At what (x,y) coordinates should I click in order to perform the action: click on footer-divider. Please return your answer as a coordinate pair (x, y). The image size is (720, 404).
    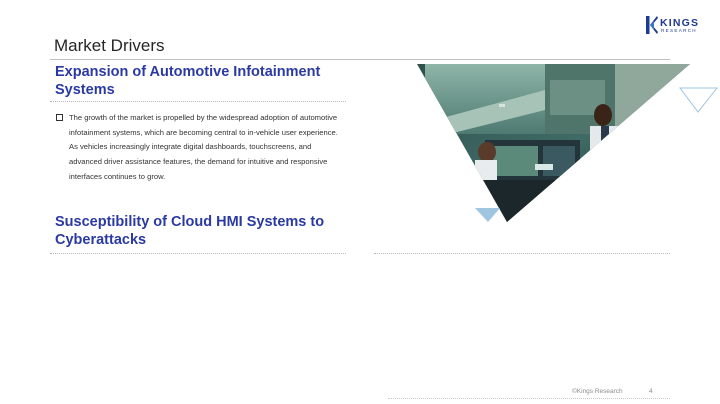
    Looking at the image, I should click on (529, 398).